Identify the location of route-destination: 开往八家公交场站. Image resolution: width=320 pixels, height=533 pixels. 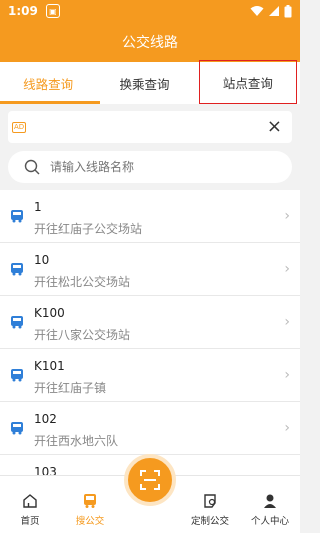
(82, 335).